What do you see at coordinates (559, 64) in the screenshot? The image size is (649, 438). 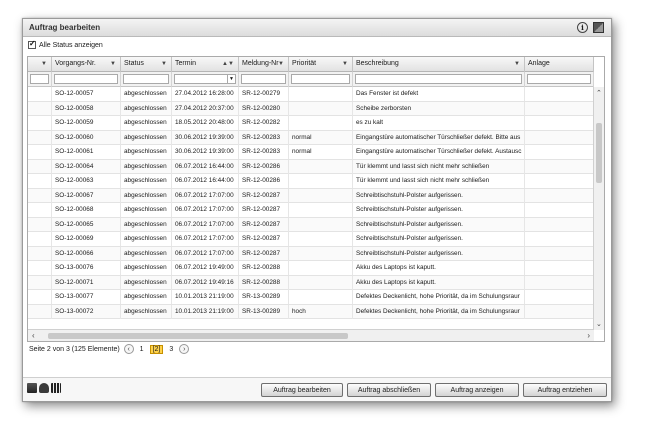 I see `header-col-anlage: Anlage` at bounding box center [559, 64].